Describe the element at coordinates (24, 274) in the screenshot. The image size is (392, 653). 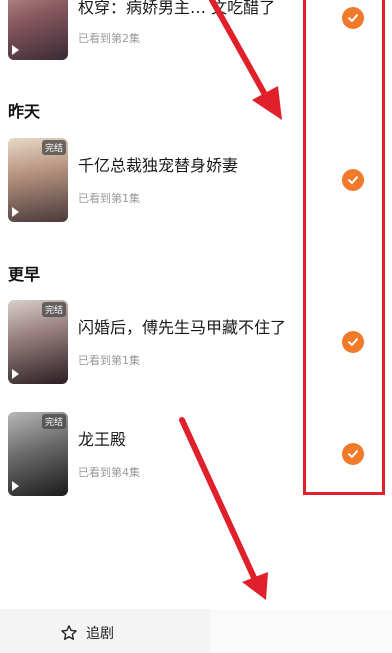
I see `section-header-earlier: 更早` at that location.